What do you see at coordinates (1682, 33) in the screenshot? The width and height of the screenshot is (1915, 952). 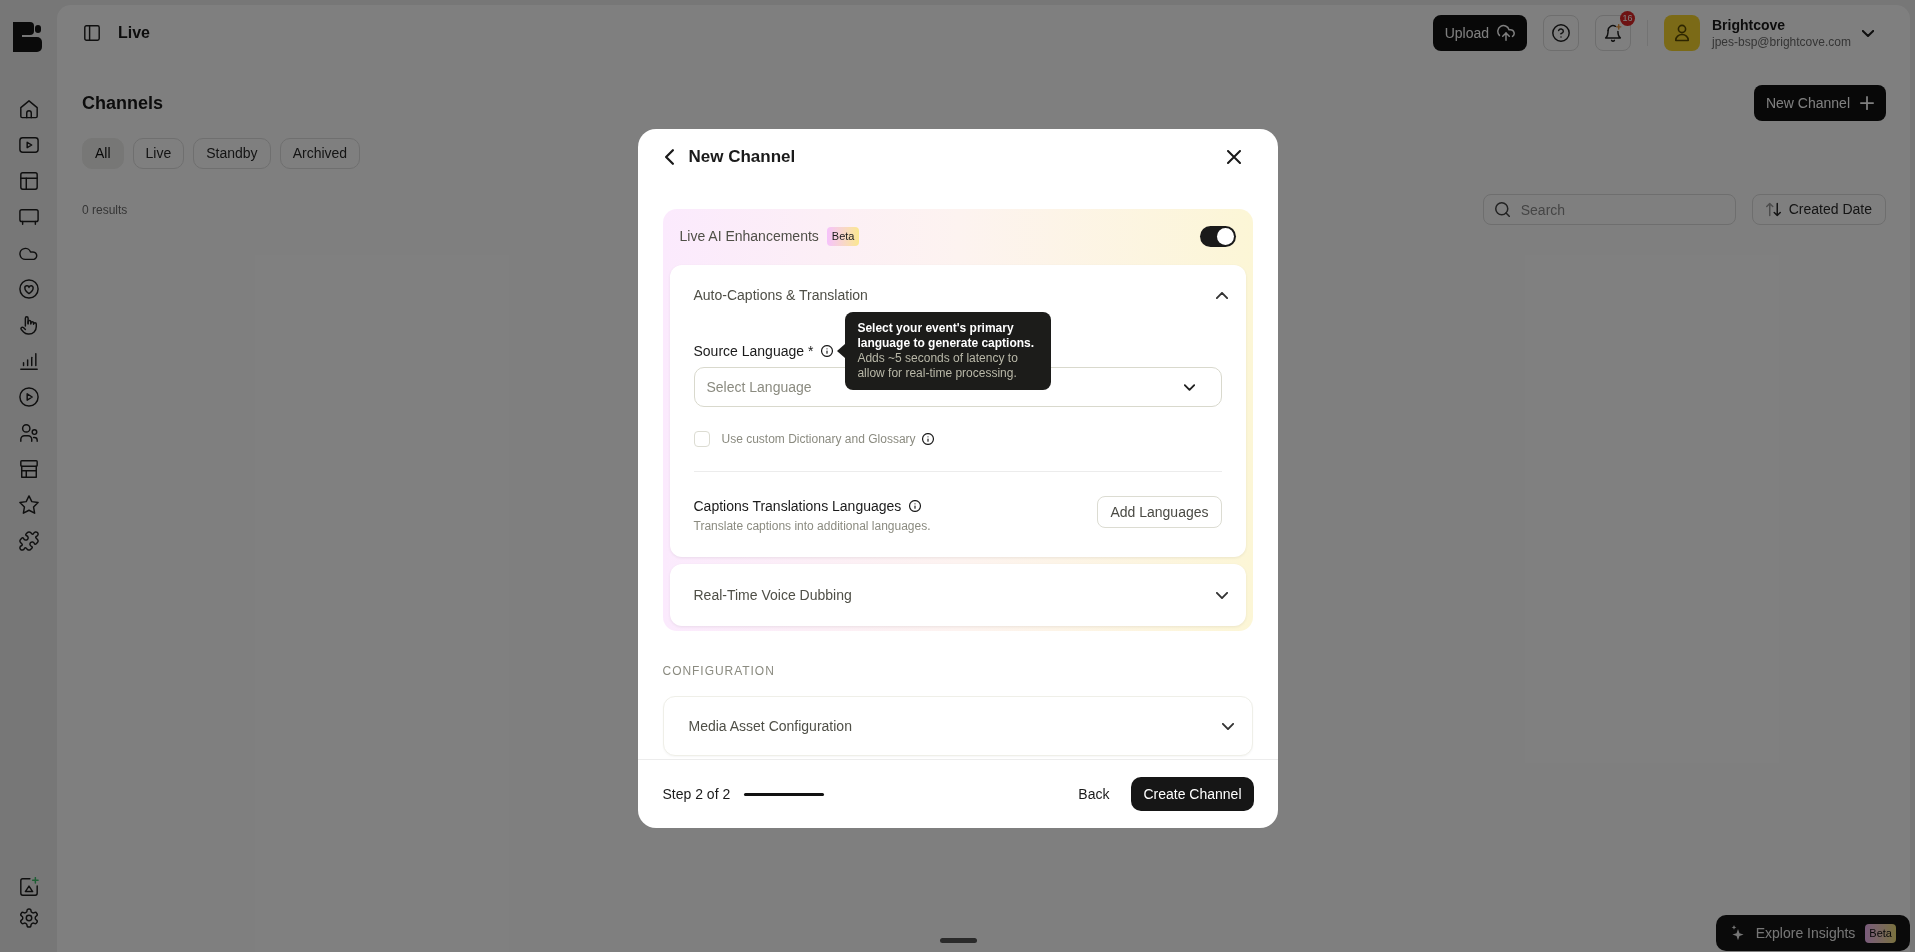 I see `user-avatar-icon` at bounding box center [1682, 33].